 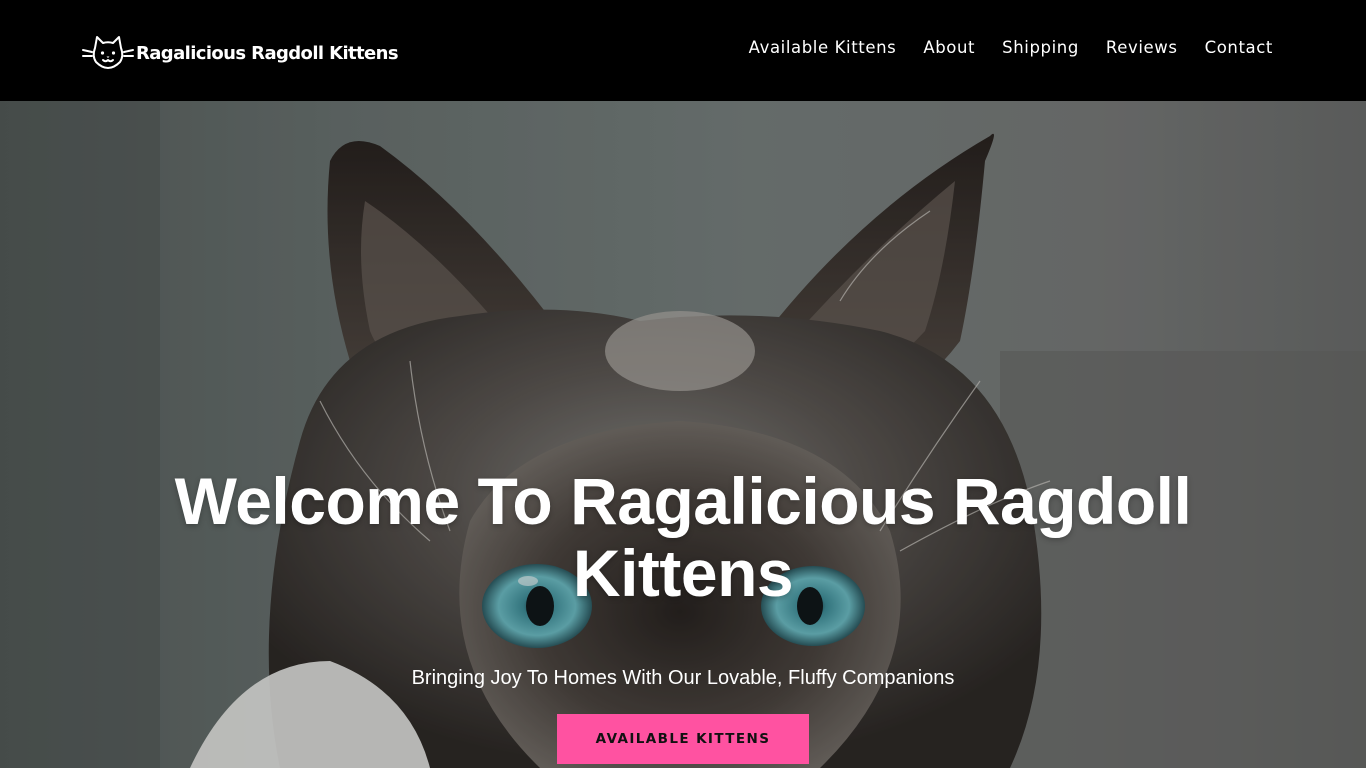 I want to click on nav-about: About, so click(x=949, y=47).